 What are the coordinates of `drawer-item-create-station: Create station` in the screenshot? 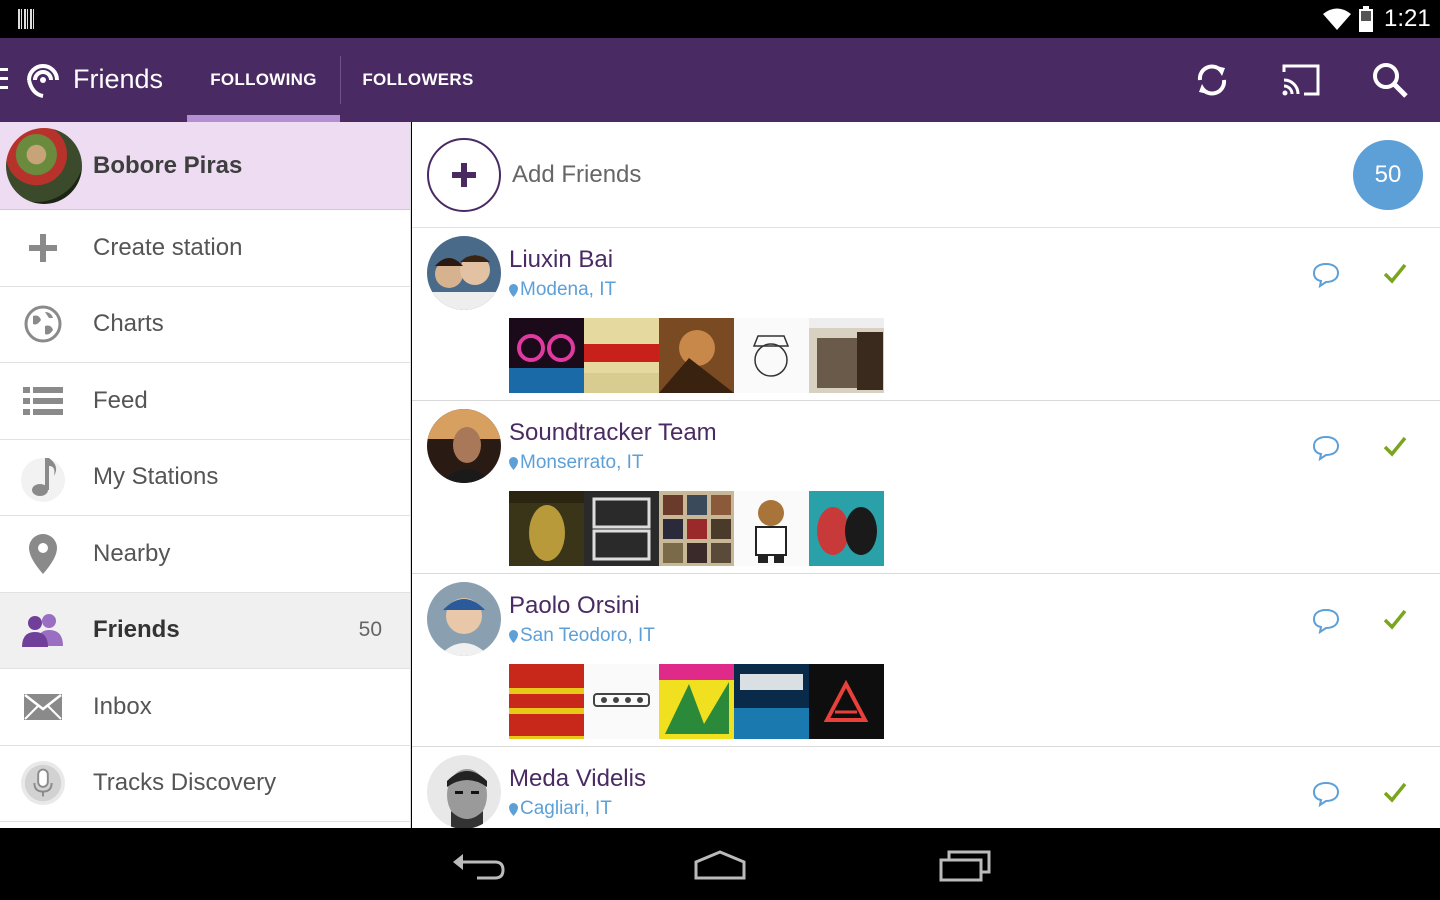 It's located at (205, 248).